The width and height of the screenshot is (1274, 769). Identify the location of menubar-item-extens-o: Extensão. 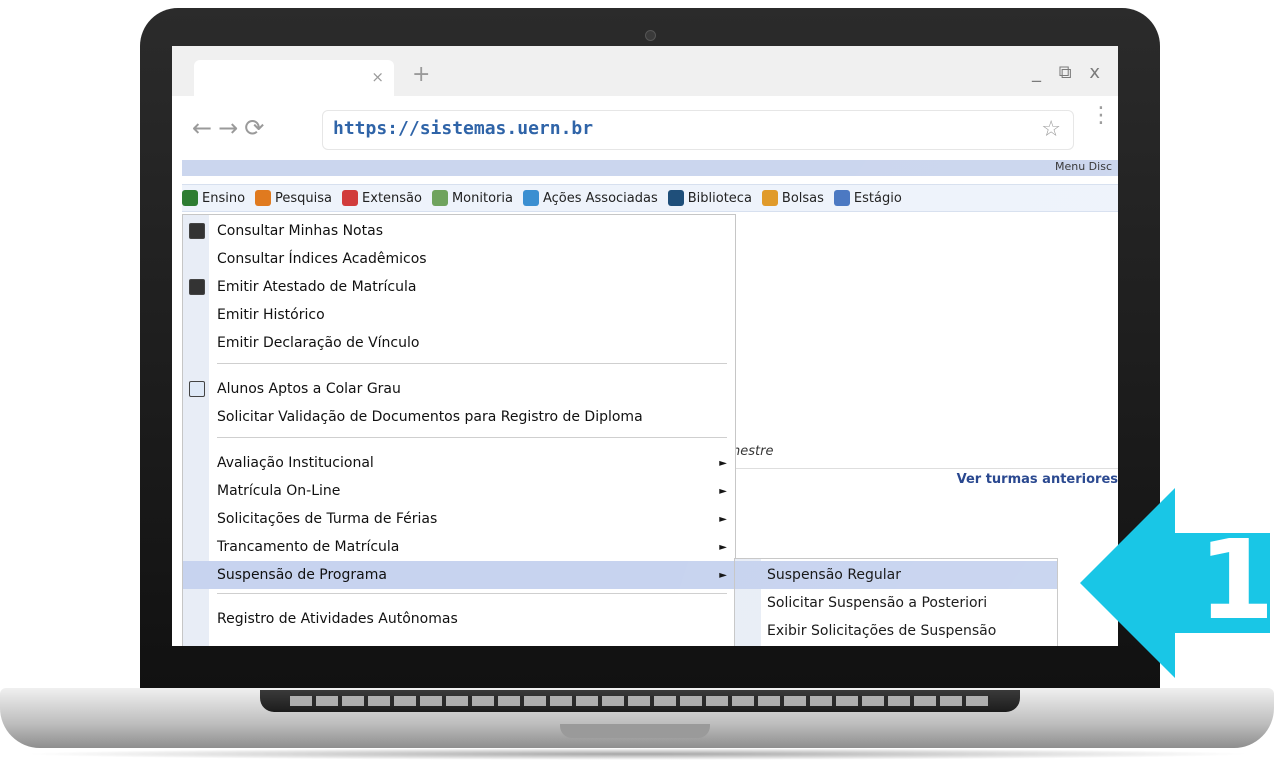
(382, 198).